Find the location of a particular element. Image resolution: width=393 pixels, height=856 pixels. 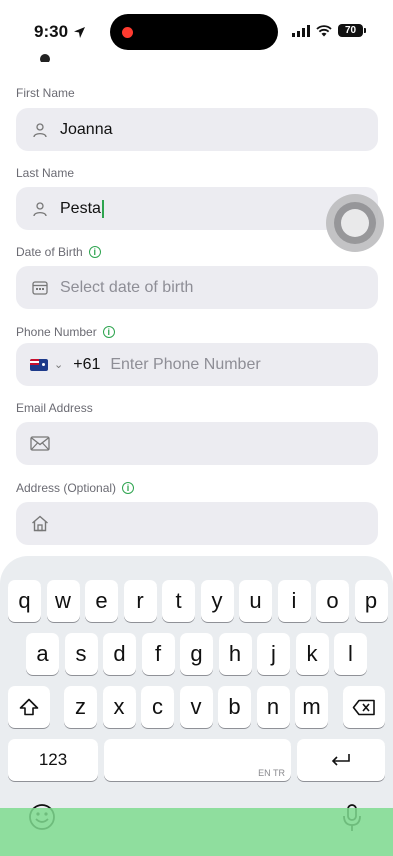

address-field is located at coordinates (197, 523).